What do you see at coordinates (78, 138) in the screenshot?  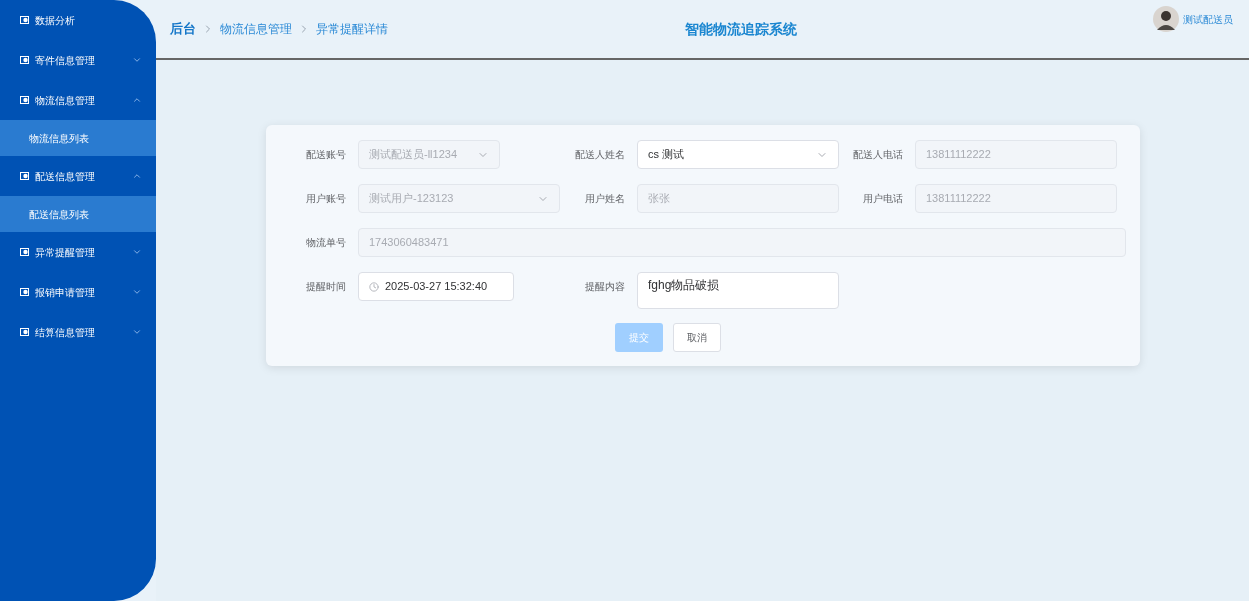 I see `sidebar-subitem: 物流信息列表` at bounding box center [78, 138].